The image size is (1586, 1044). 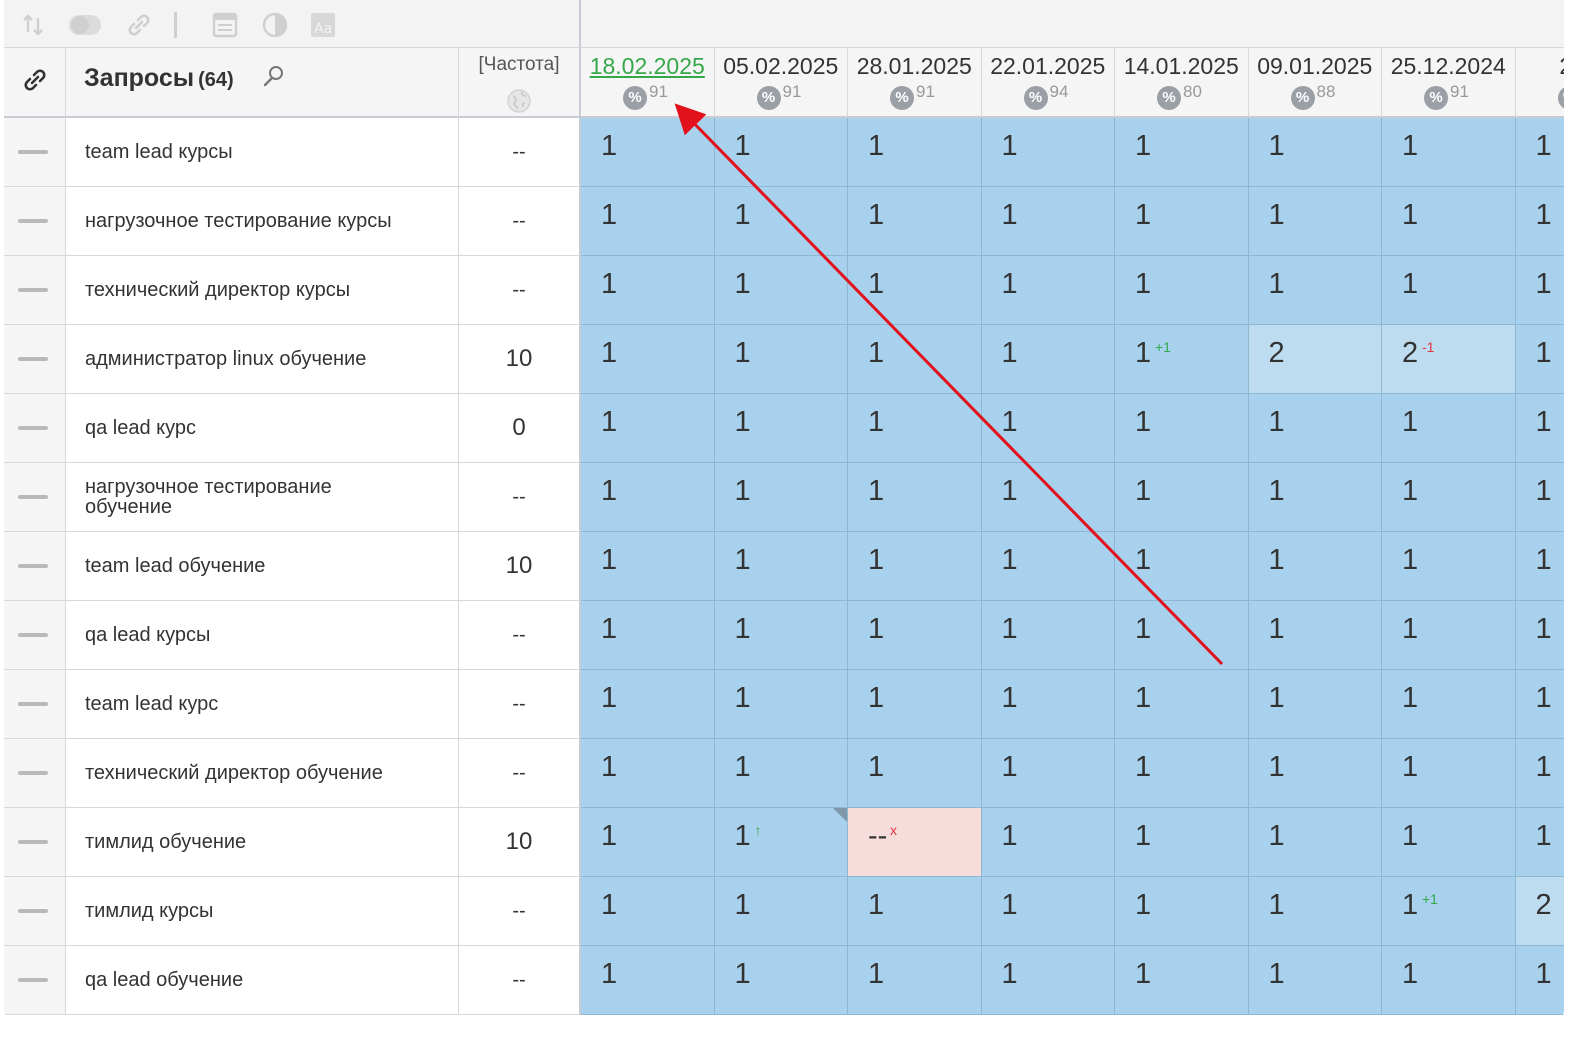 I want to click on query-text: технический директор курсы, so click(x=262, y=290).